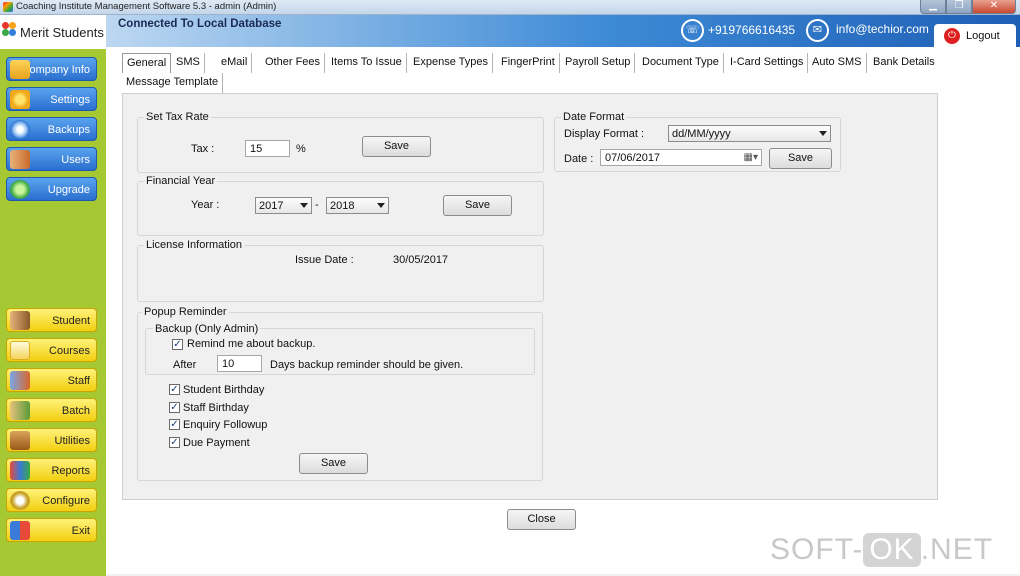 The image size is (1020, 576). What do you see at coordinates (174, 389) in the screenshot?
I see `student-birthday-checkbox: ✓` at bounding box center [174, 389].